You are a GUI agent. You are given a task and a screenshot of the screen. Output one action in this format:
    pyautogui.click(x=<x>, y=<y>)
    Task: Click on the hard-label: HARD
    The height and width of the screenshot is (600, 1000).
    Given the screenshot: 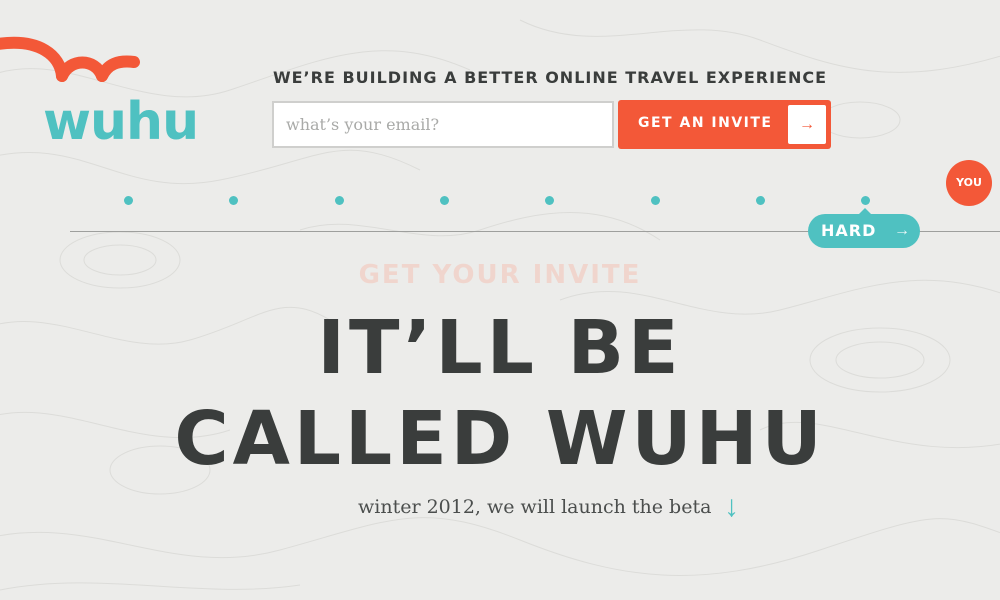 What is the action you would take?
    pyautogui.click(x=849, y=230)
    